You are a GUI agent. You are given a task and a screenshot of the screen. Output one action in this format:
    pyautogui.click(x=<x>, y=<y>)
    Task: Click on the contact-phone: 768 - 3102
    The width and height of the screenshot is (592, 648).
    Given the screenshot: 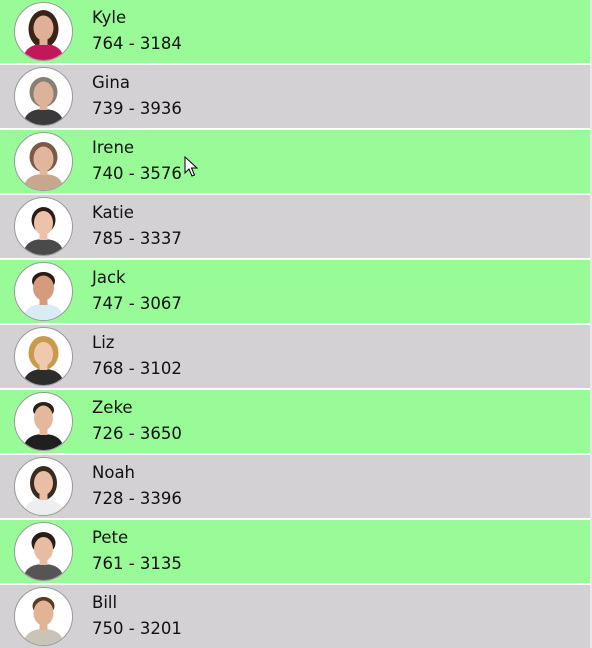 What is the action you would take?
    pyautogui.click(x=137, y=368)
    